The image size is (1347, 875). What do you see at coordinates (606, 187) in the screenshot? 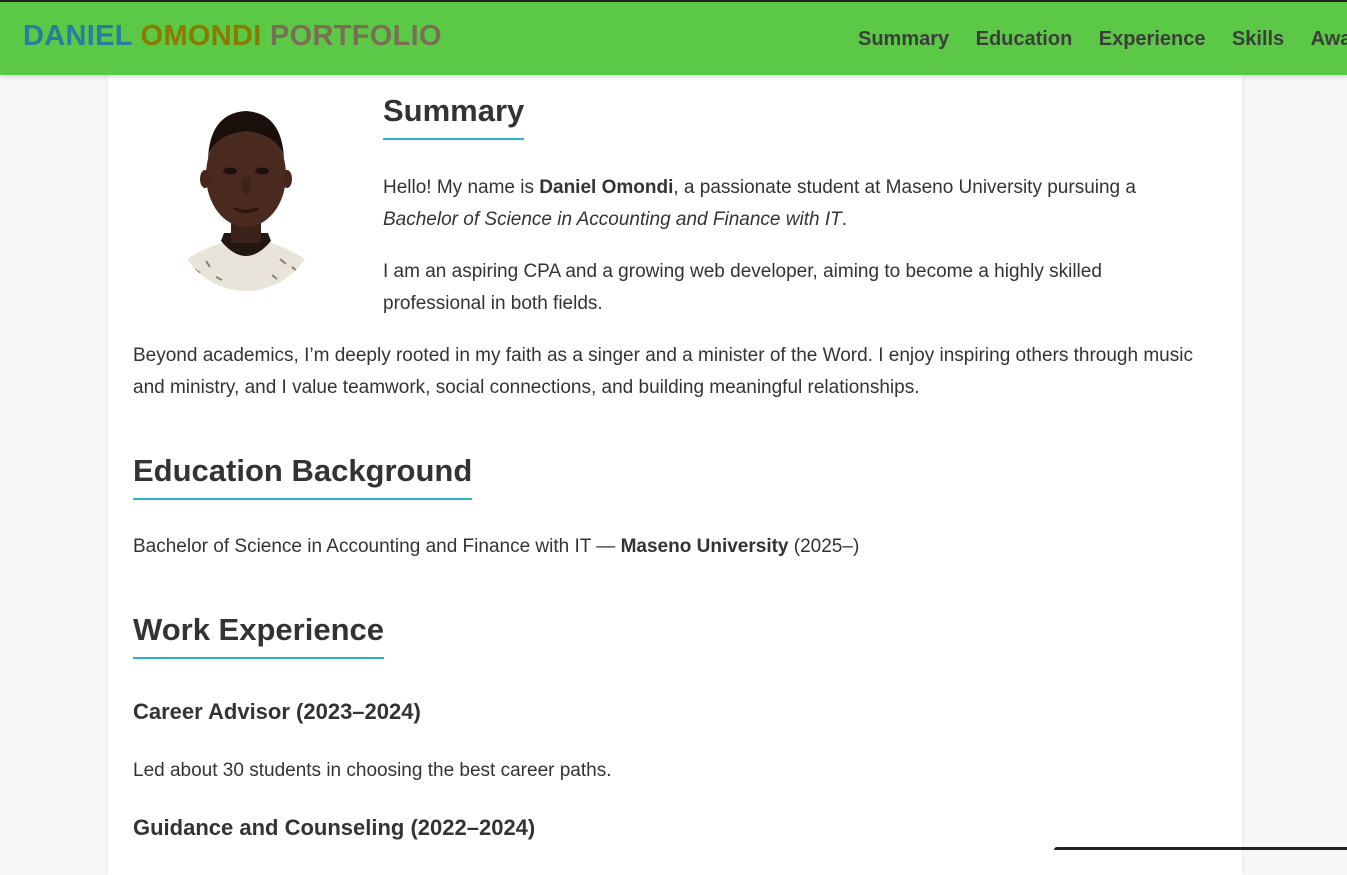
I see `summary-name: Daniel Omondi` at bounding box center [606, 187].